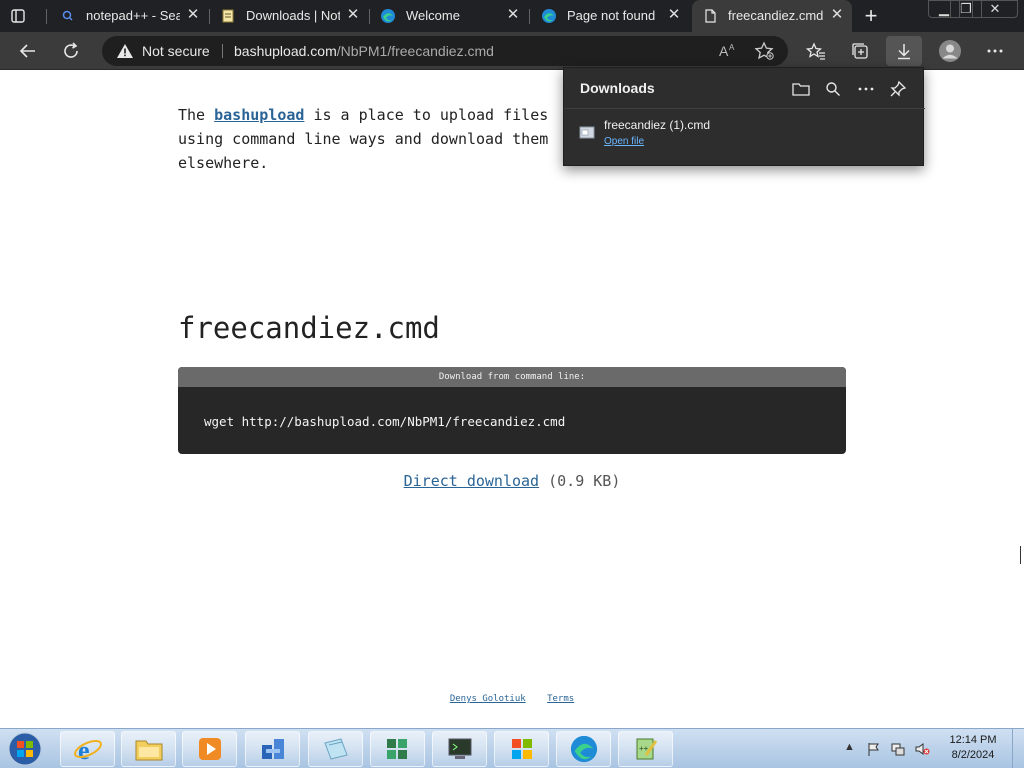  I want to click on flag-icon, so click(874, 749).